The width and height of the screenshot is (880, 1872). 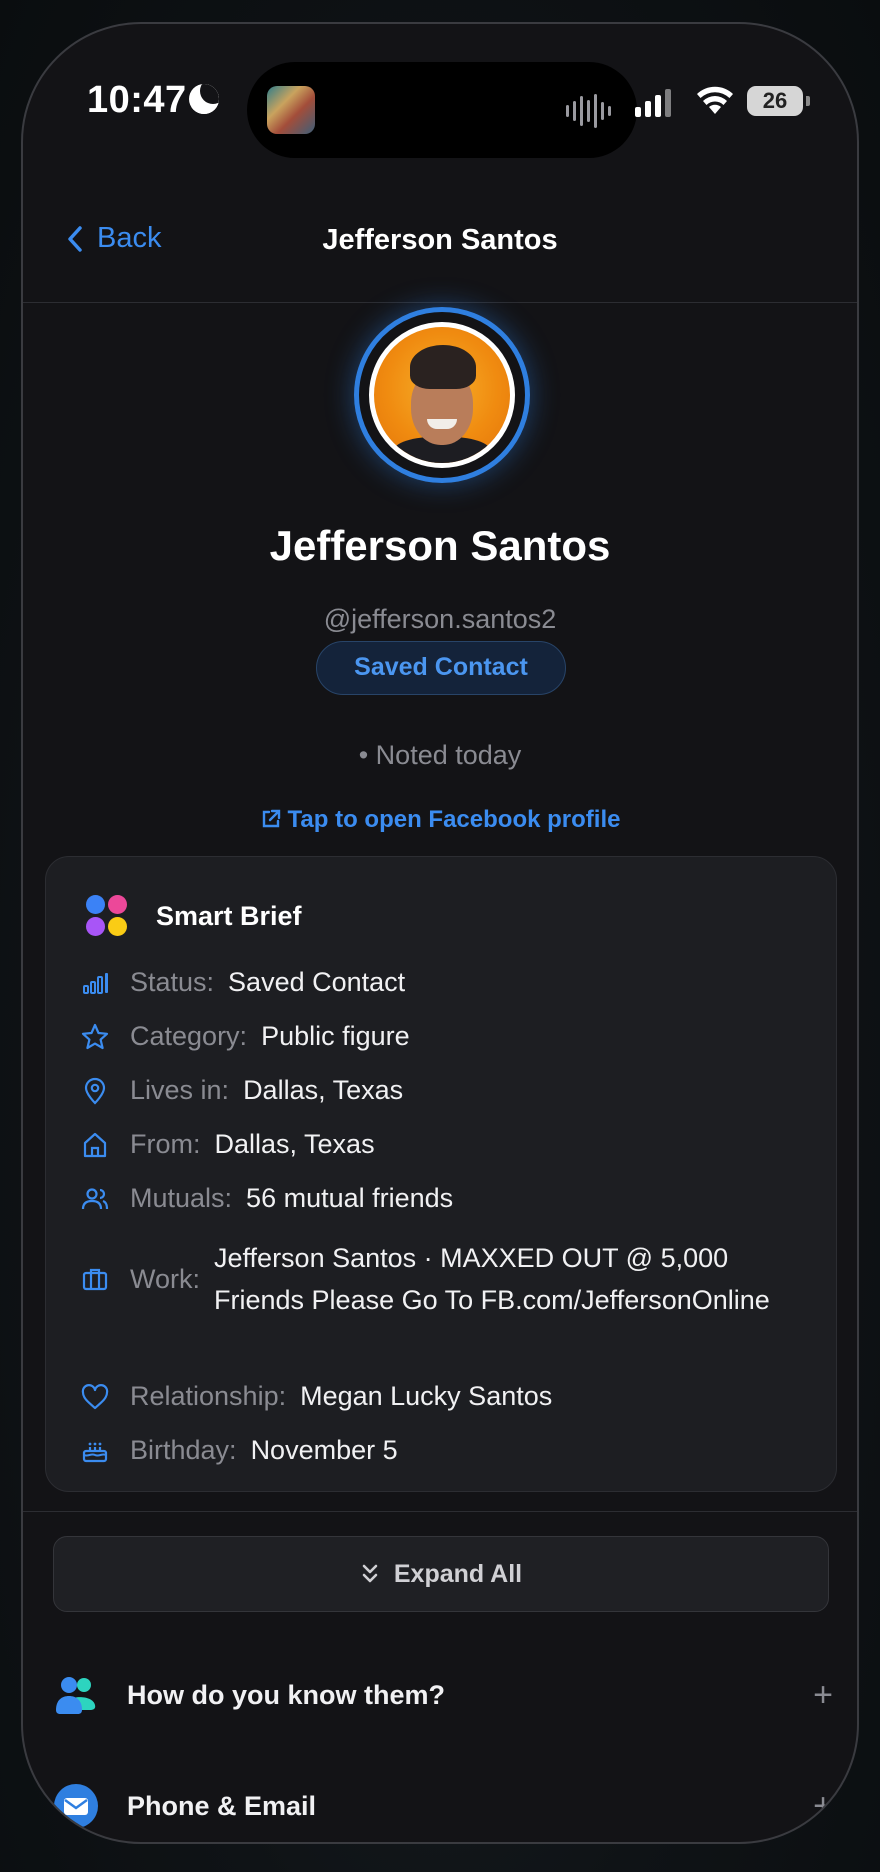 I want to click on heart-icon, so click(x=95, y=1397).